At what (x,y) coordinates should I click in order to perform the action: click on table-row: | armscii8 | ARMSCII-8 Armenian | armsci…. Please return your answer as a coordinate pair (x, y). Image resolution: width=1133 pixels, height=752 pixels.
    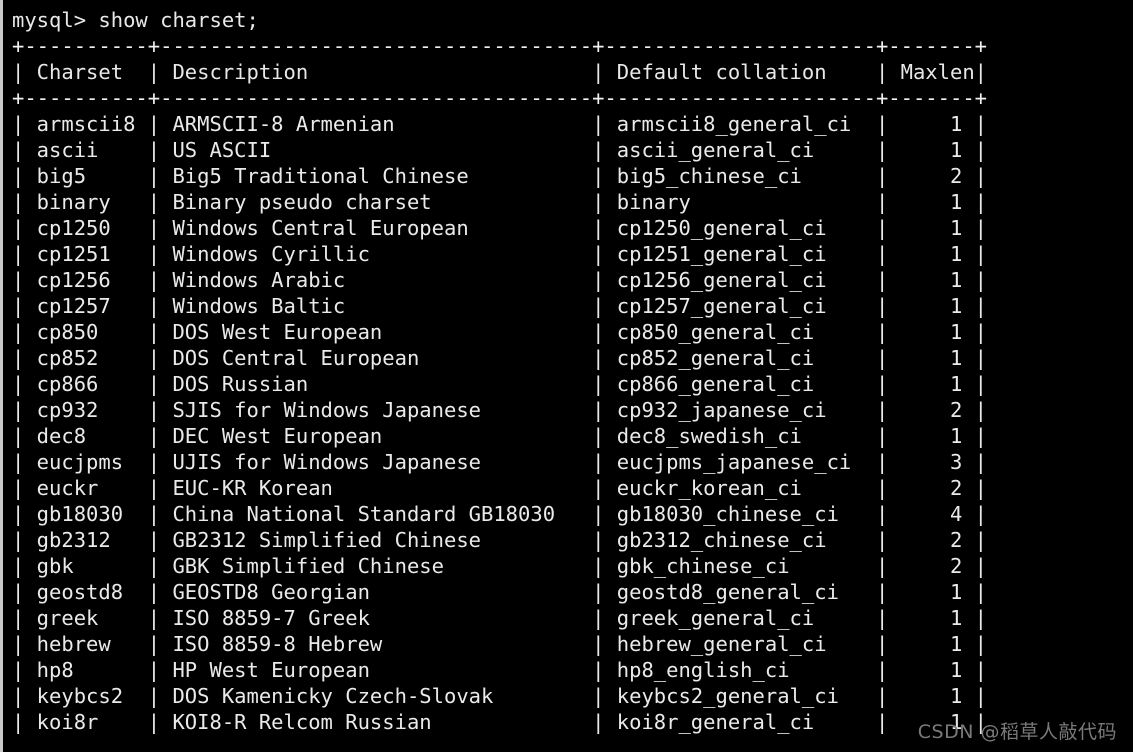
    Looking at the image, I should click on (500, 124).